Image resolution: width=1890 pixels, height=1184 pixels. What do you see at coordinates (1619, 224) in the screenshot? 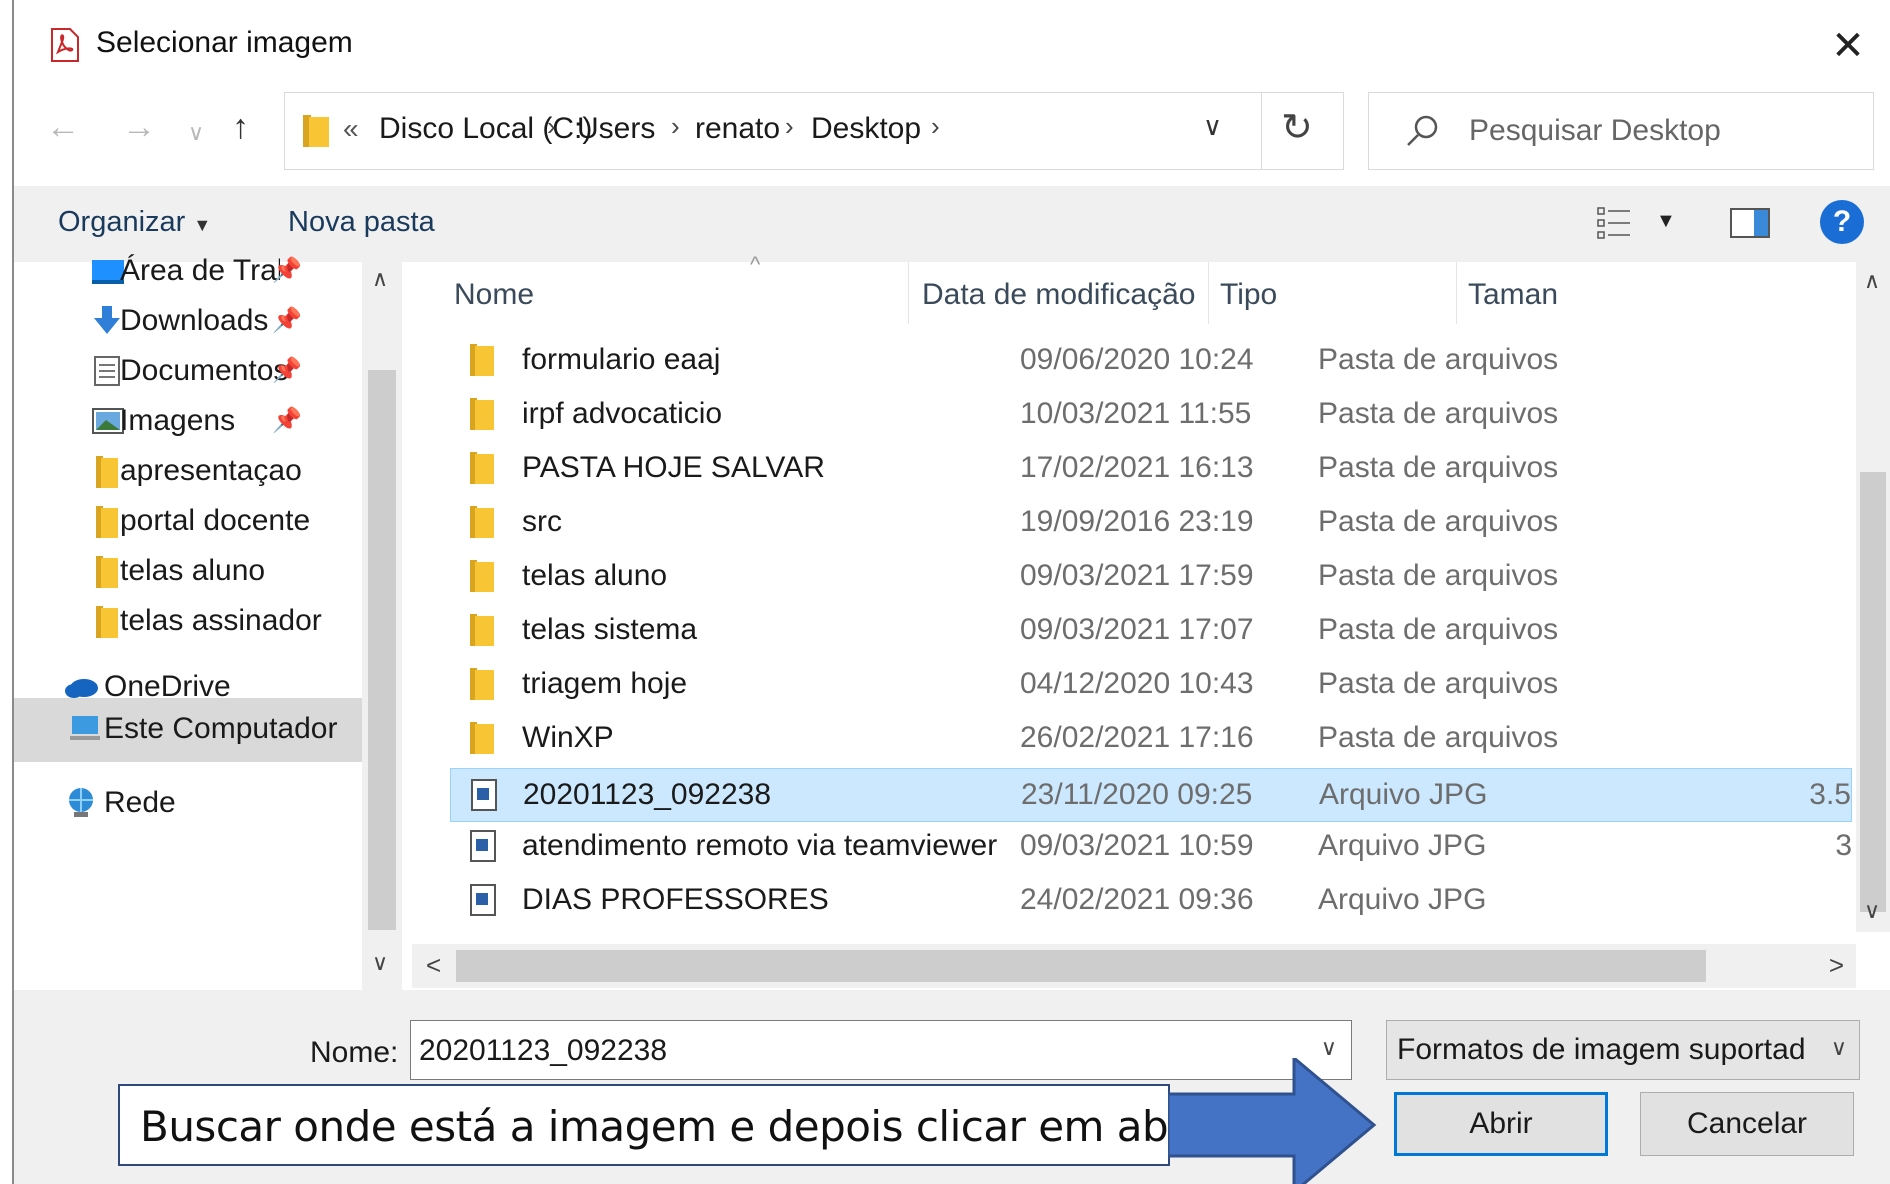
I see `view-options-icon` at bounding box center [1619, 224].